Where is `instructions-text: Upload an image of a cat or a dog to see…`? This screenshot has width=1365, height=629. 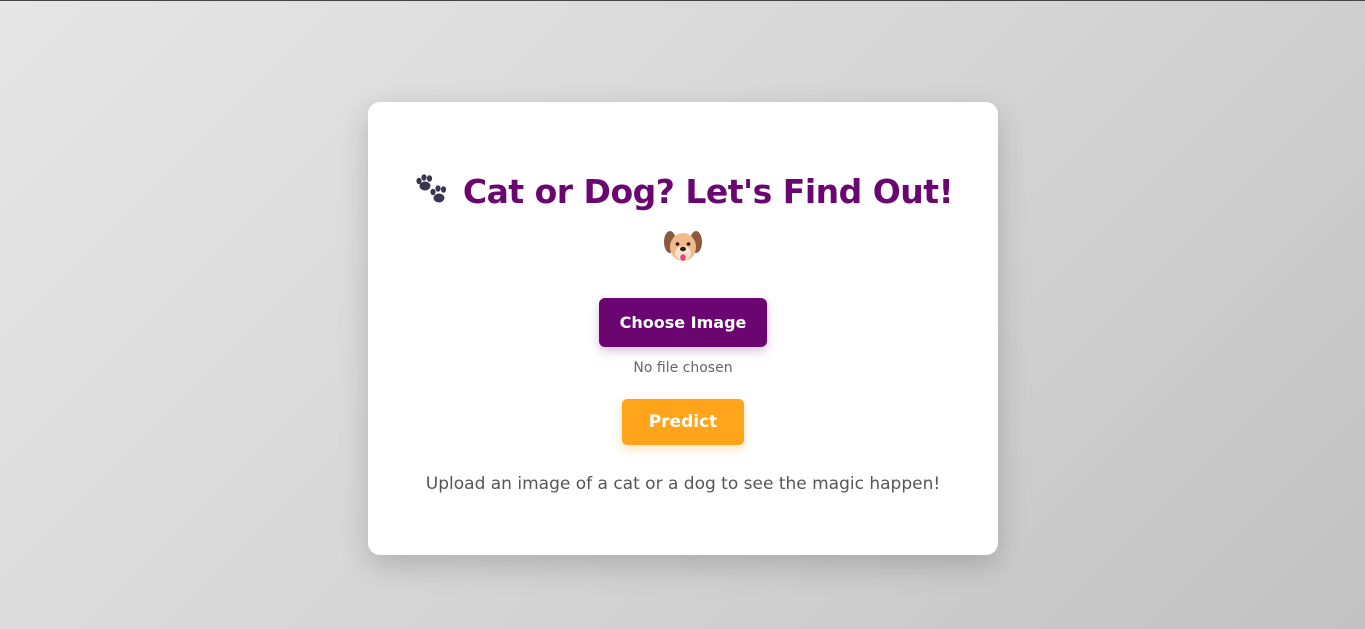 instructions-text: Upload an image of a cat or a dog to see… is located at coordinates (683, 484).